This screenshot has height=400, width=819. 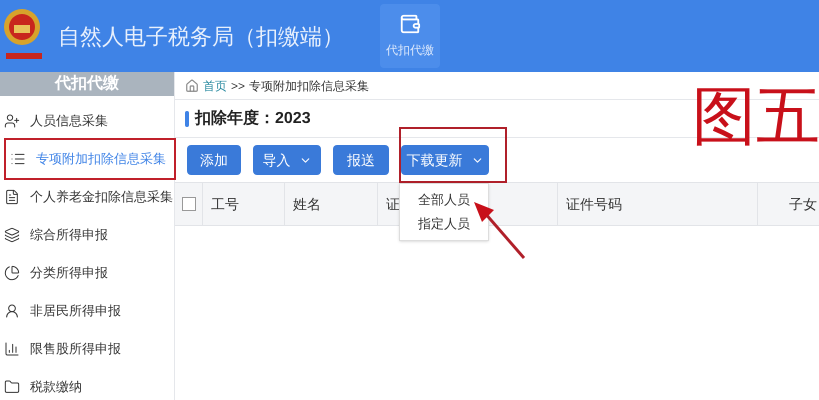 What do you see at coordinates (87, 121) in the screenshot?
I see `sidebar-item: 人员信息采集` at bounding box center [87, 121].